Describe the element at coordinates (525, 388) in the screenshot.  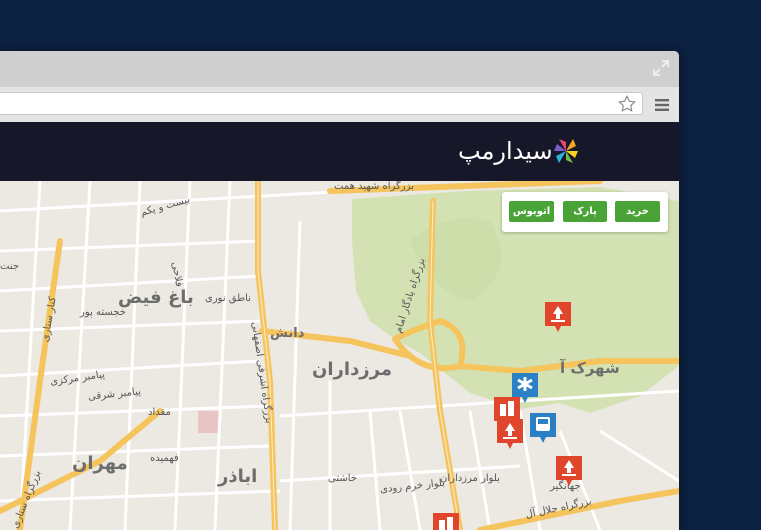
I see `hospital-marker-icon` at that location.